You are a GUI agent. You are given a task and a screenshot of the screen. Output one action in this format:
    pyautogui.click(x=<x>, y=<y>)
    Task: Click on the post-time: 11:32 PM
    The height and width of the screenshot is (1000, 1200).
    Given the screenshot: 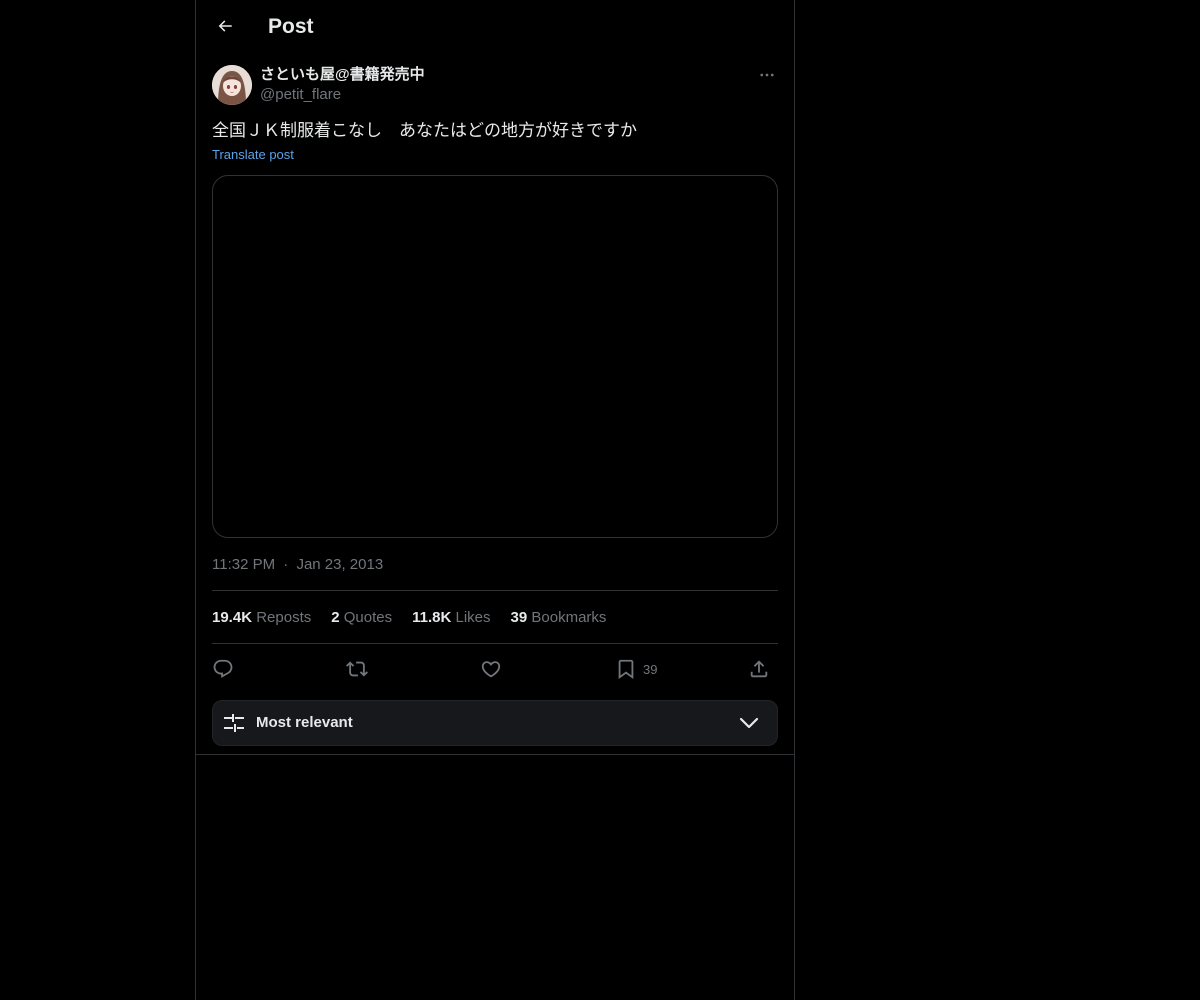 What is the action you would take?
    pyautogui.click(x=243, y=564)
    